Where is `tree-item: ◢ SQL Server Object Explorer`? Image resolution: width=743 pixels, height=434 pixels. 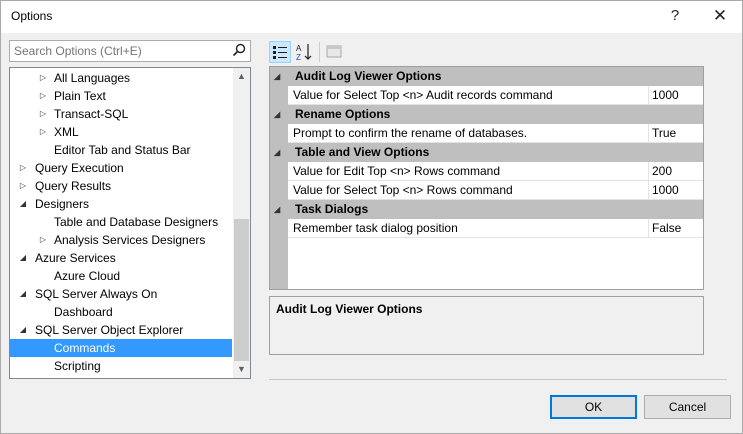 tree-item: ◢ SQL Server Object Explorer is located at coordinates (121, 330).